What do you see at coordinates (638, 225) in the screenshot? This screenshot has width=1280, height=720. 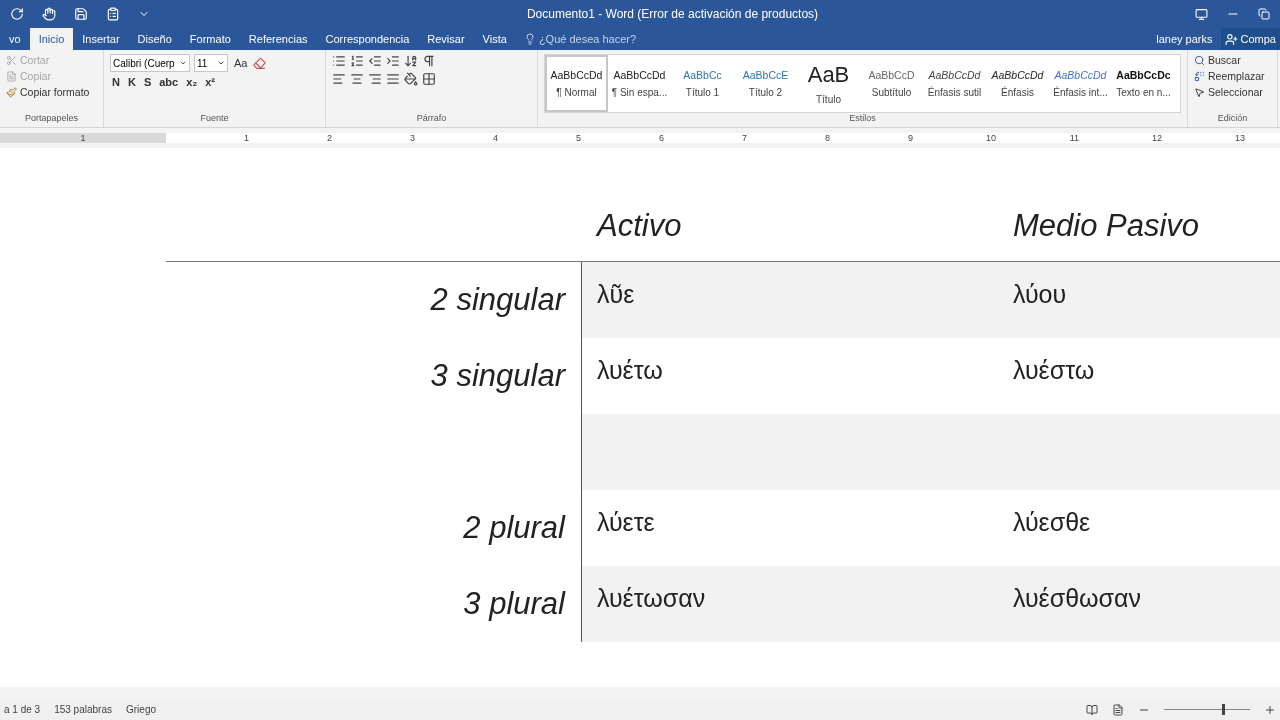 I see `column-header: Activo` at bounding box center [638, 225].